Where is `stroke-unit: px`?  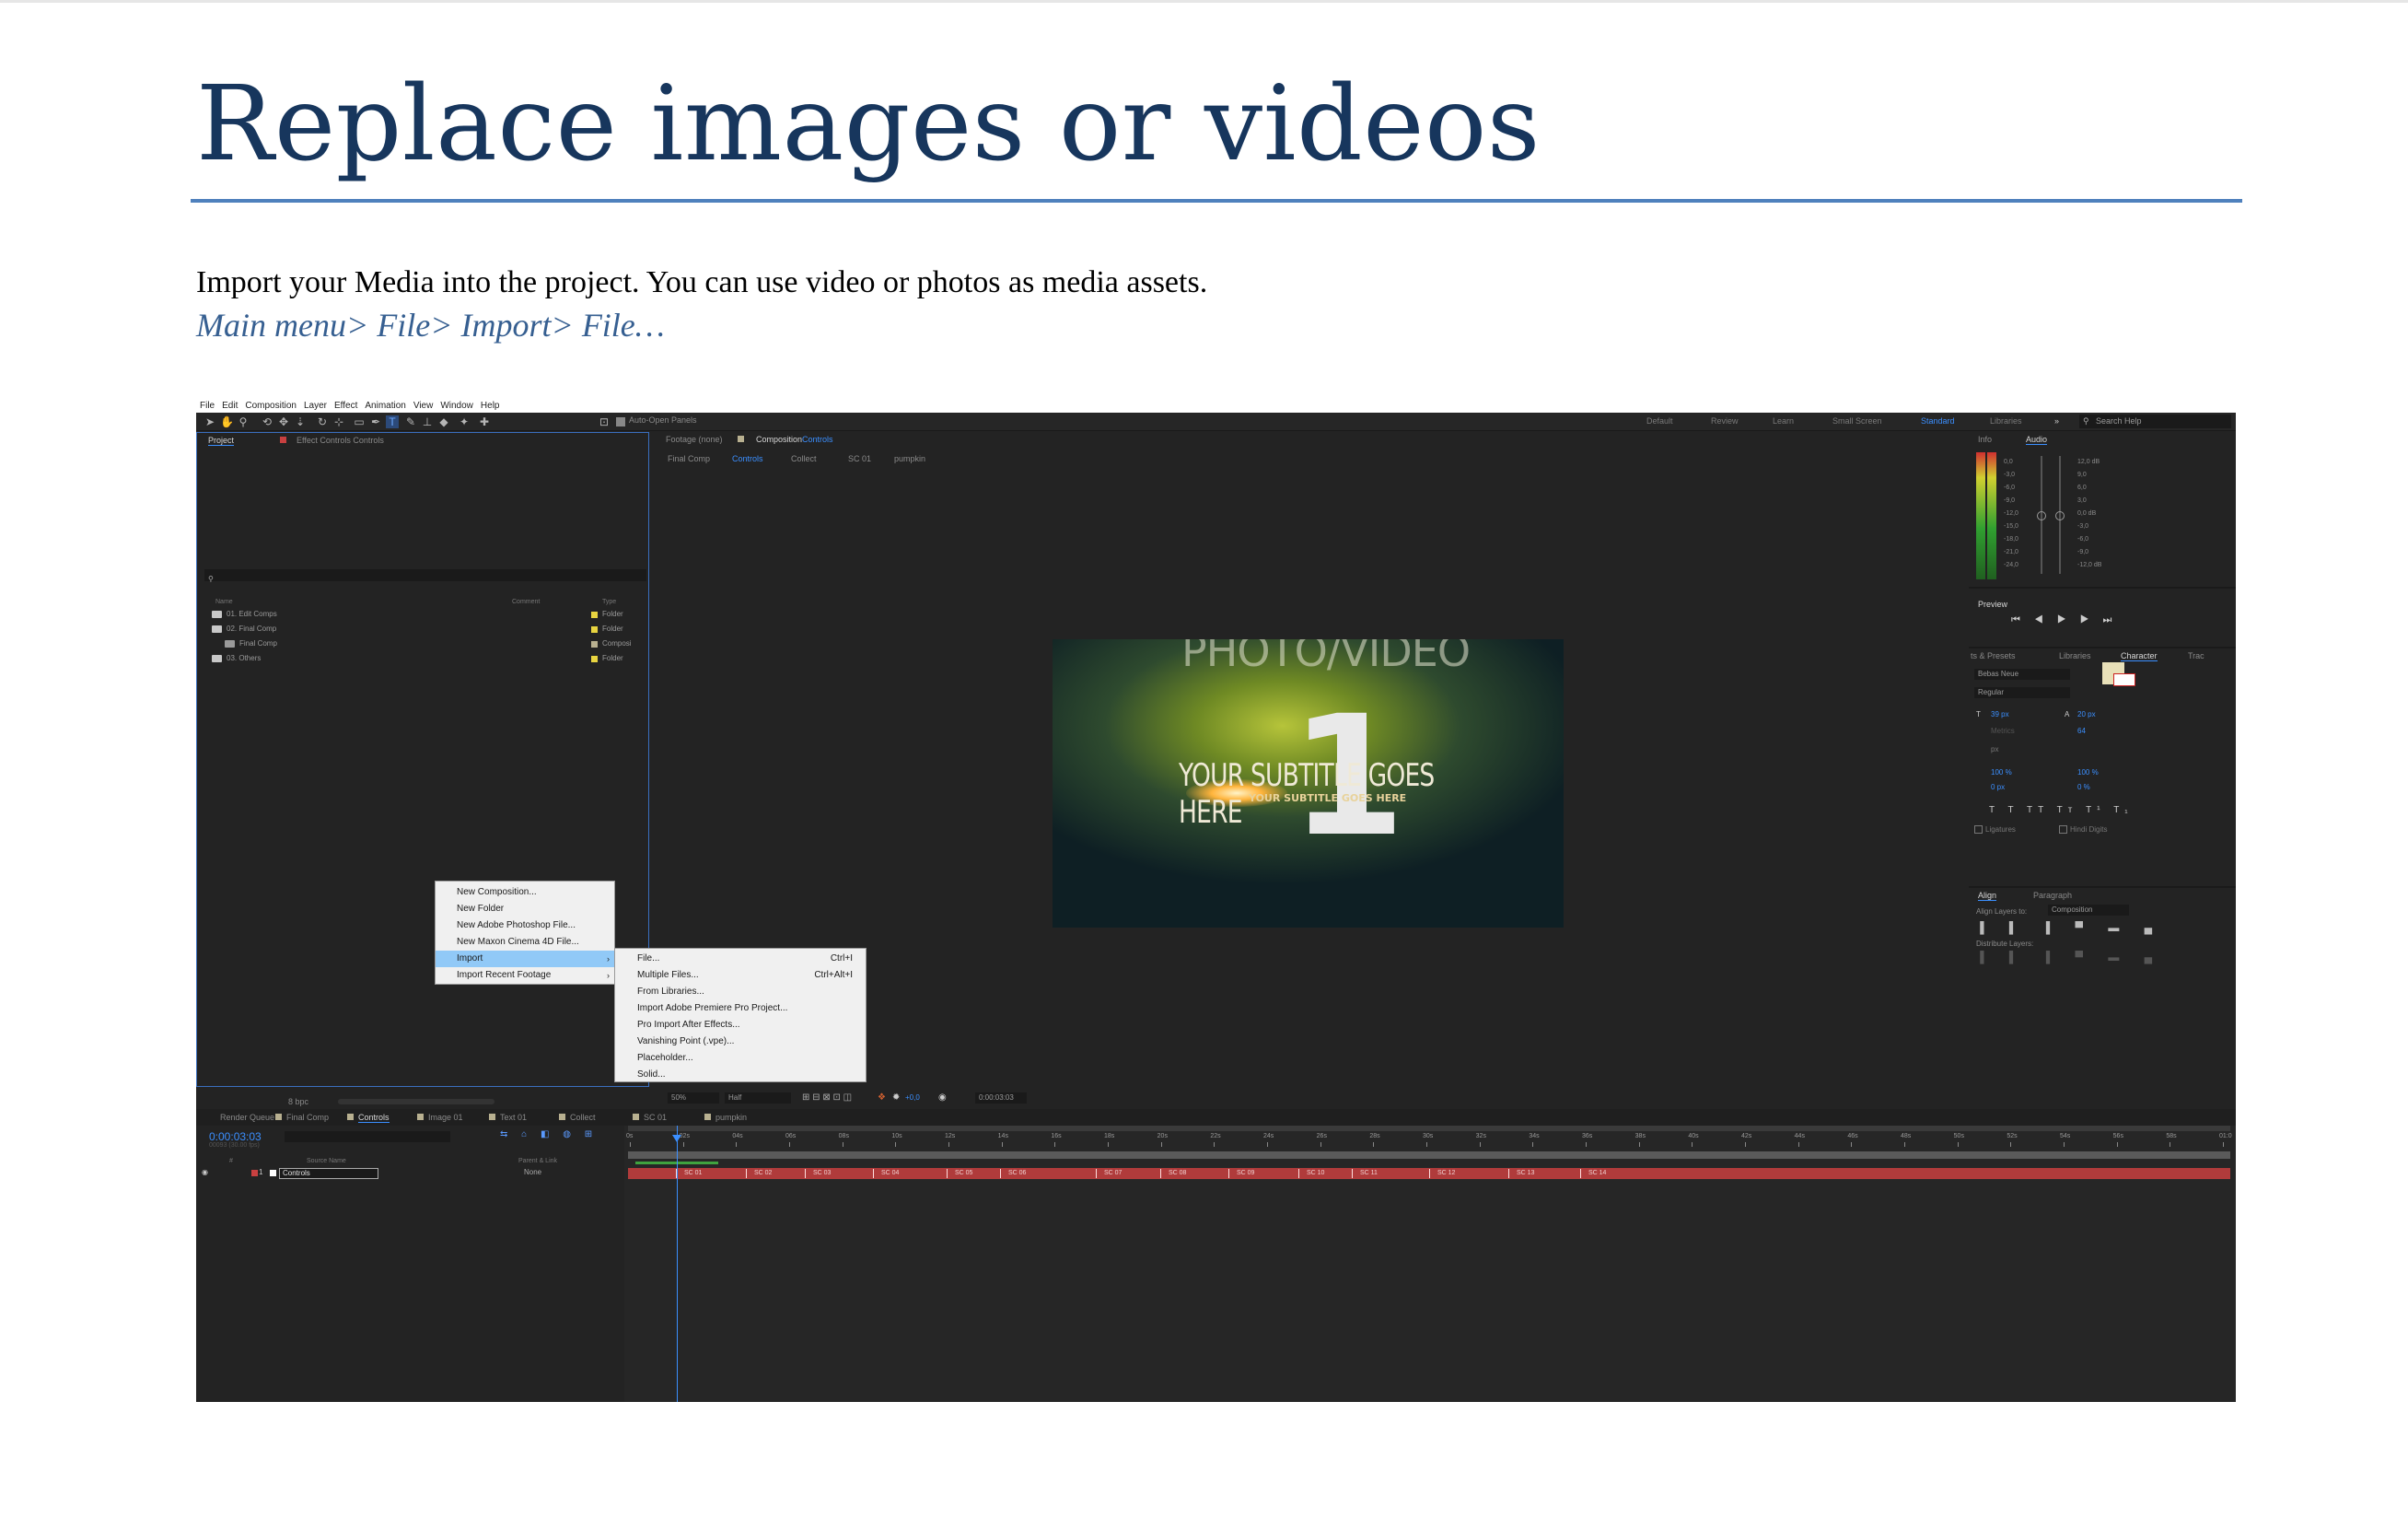 stroke-unit: px is located at coordinates (1994, 749).